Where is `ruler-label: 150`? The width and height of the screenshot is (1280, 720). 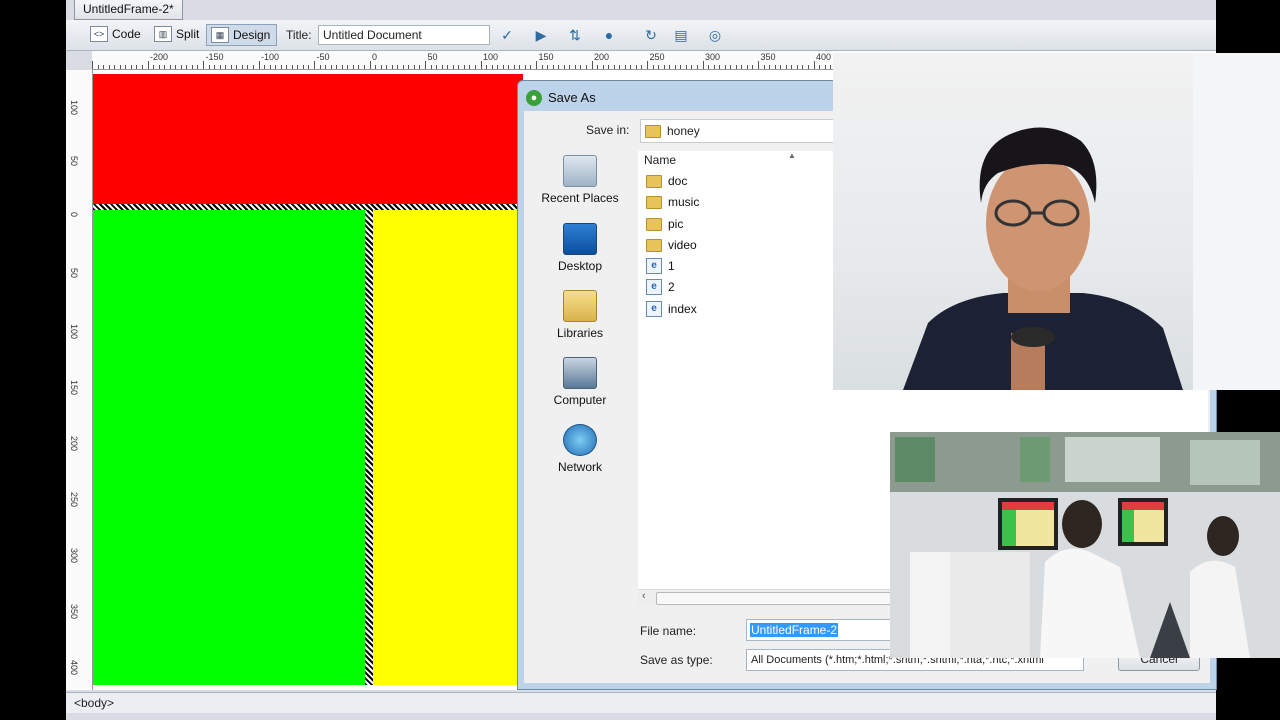 ruler-label: 150 is located at coordinates (546, 57).